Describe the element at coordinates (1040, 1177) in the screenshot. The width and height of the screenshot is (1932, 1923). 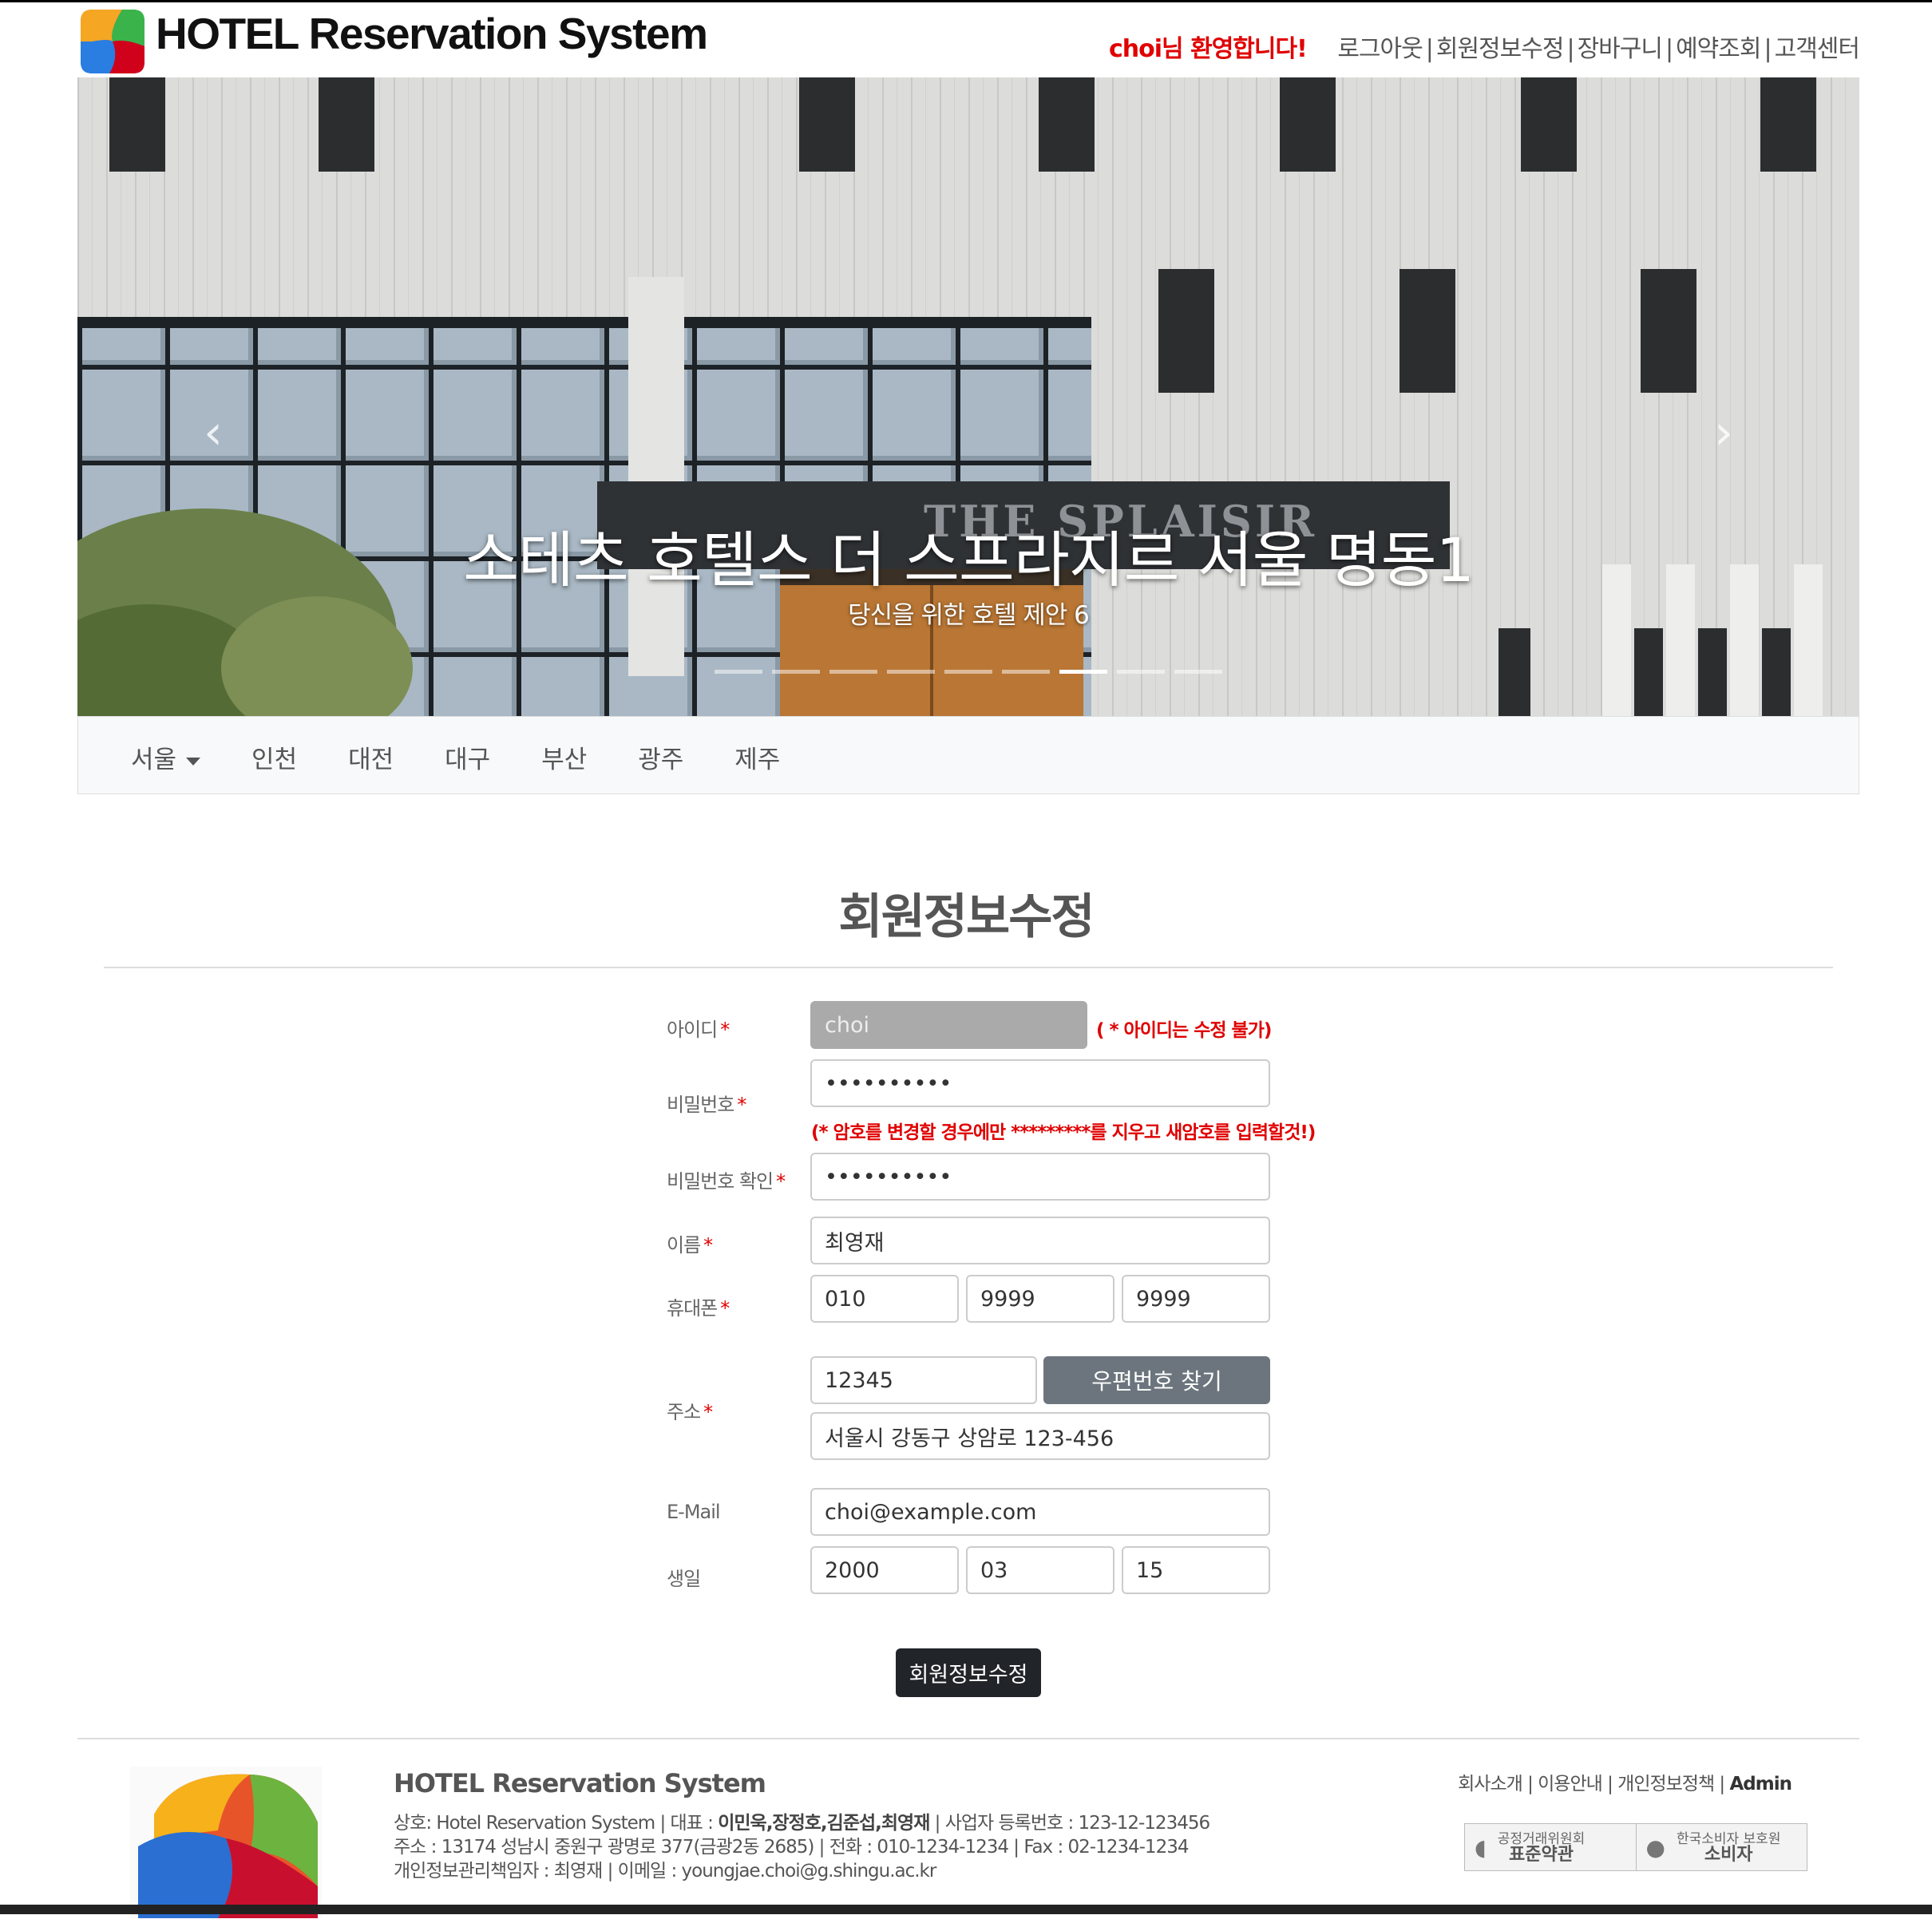
I see `password-confirm-field` at that location.